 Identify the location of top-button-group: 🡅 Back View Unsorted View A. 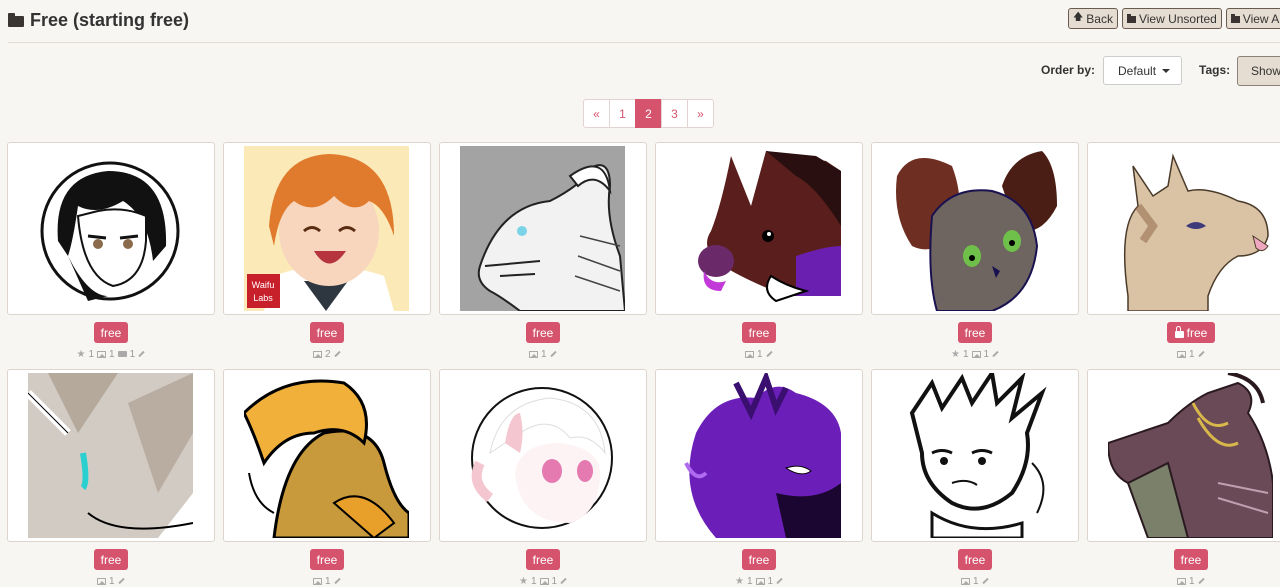
(1174, 18).